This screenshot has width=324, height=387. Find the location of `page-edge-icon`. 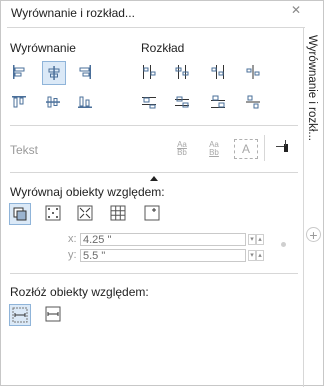

page-edge-icon is located at coordinates (53, 213).